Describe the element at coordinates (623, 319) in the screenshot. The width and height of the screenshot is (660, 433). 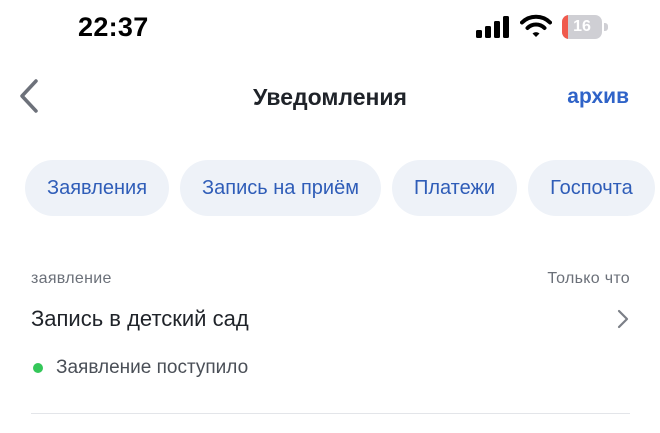
I see `chevron-right-icon` at that location.